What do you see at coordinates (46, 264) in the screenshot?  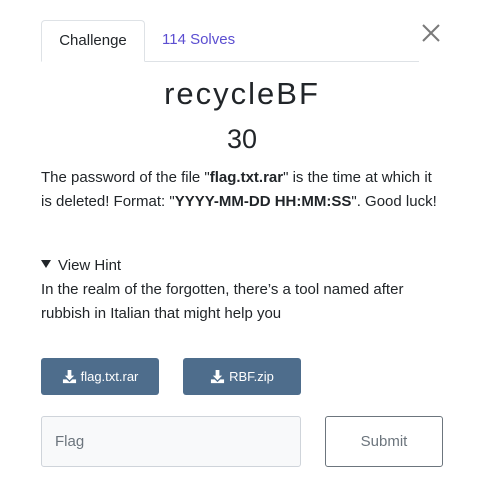 I see `caret-down-icon` at bounding box center [46, 264].